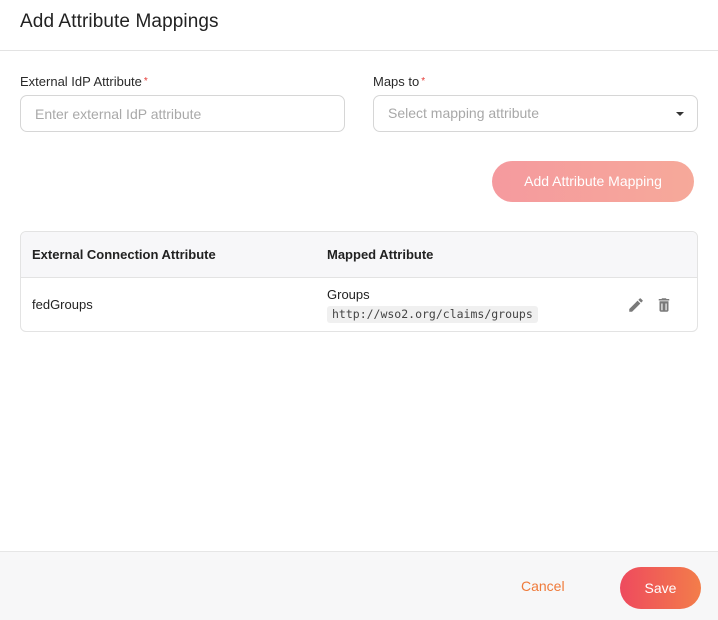  I want to click on external-attribute-cell: fedGroups, so click(62, 304).